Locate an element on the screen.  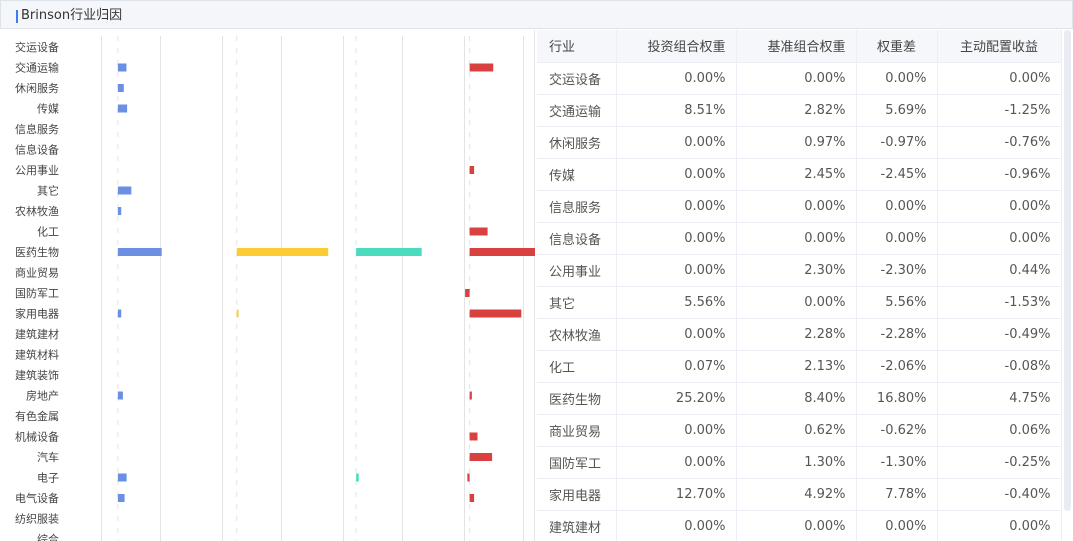
table-cell-value: 0.97% is located at coordinates (796, 142).